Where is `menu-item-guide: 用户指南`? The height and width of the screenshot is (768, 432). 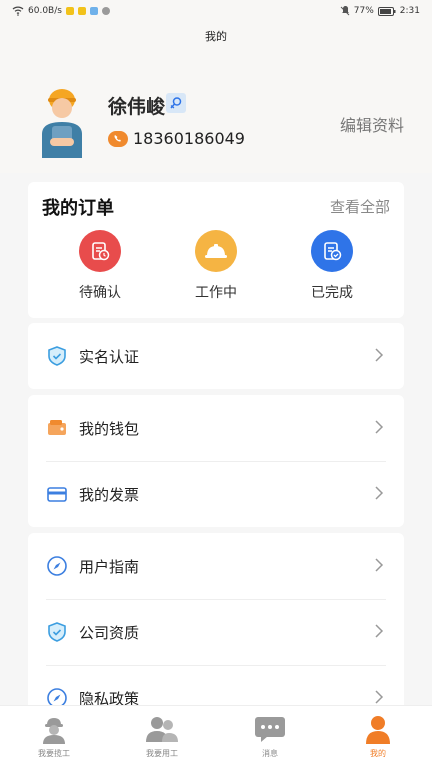 menu-item-guide: 用户指南 is located at coordinates (216, 566).